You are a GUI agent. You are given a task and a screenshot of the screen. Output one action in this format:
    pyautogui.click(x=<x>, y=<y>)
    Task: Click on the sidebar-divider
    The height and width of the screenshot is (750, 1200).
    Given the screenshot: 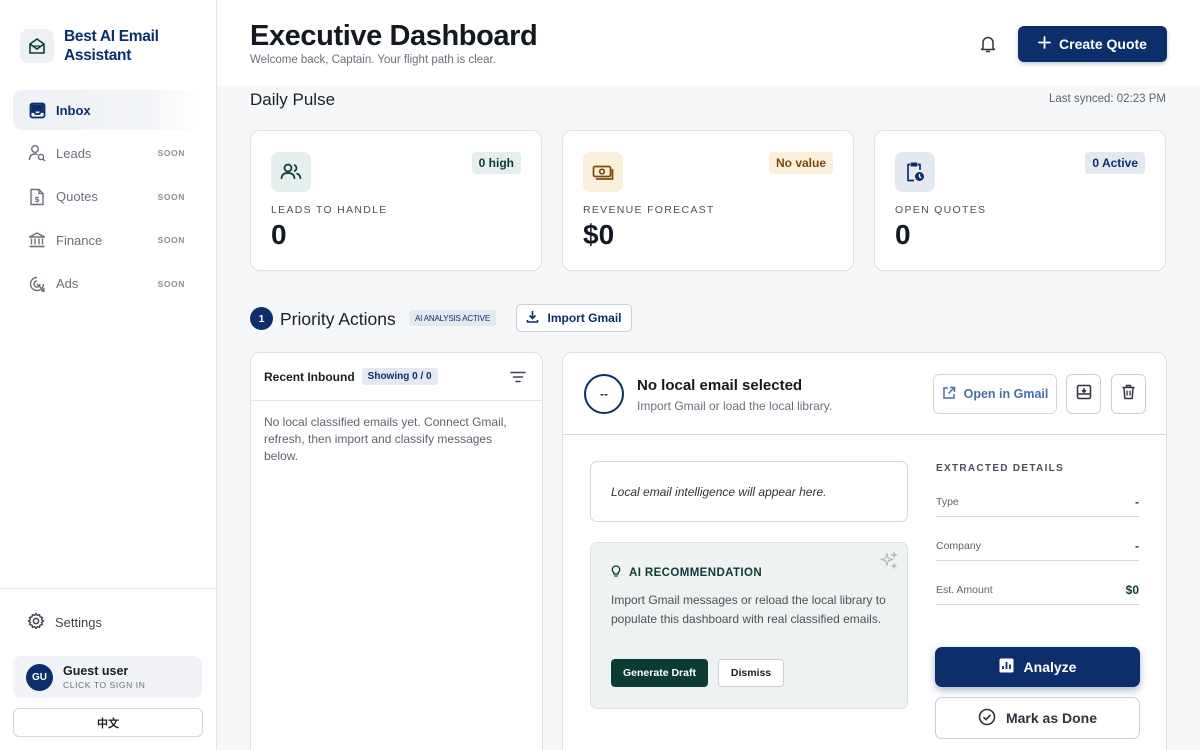 What is the action you would take?
    pyautogui.click(x=108, y=588)
    